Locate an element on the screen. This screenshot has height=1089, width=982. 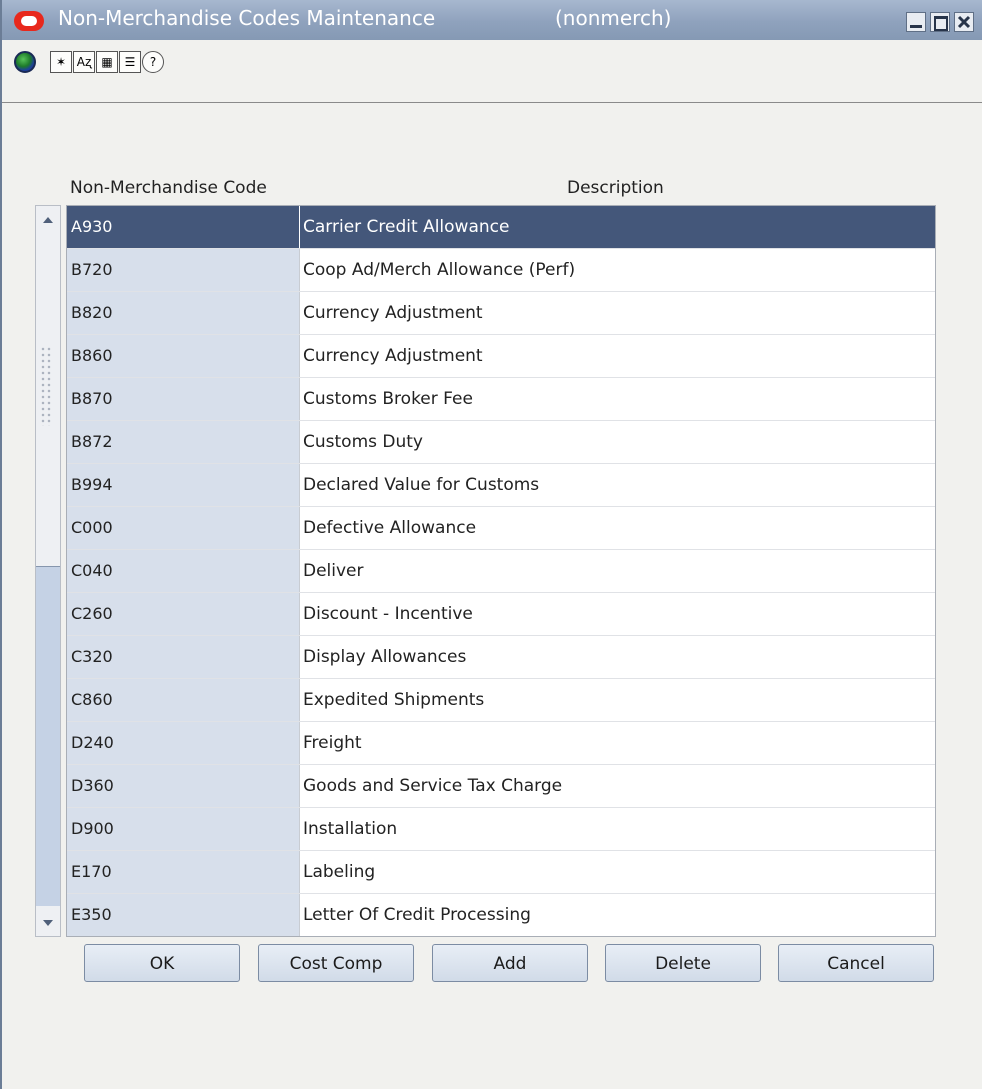
table-row: B994 Declared Value for Customs is located at coordinates (501, 485).